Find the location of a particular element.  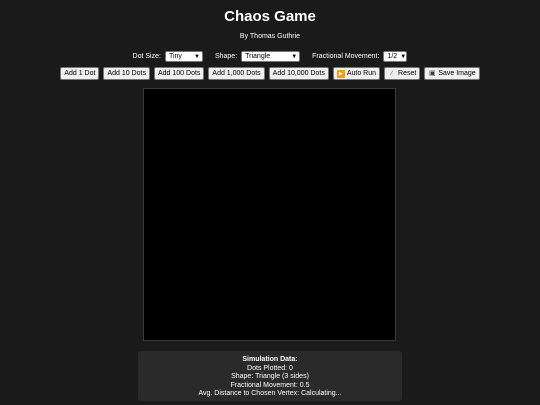

save-image-button: ▣ Save Image is located at coordinates (452, 73).